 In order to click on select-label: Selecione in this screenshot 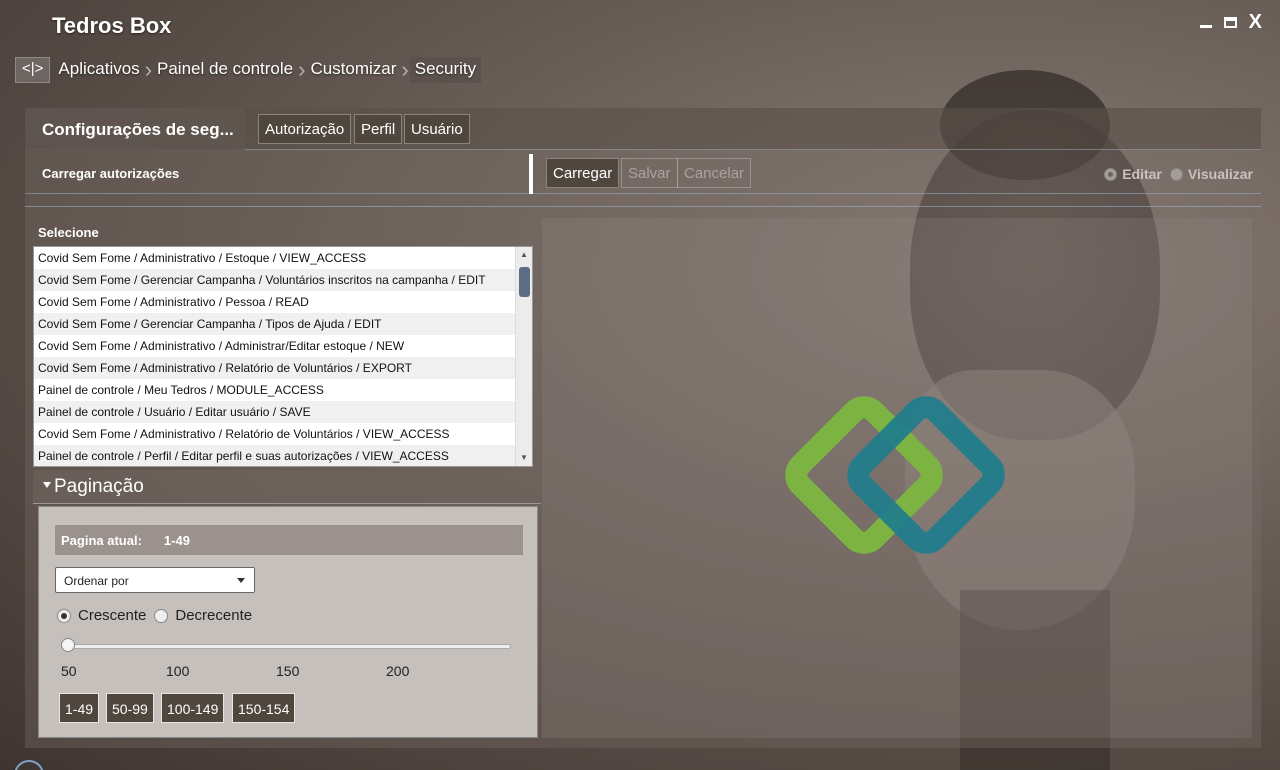, I will do `click(68, 232)`.